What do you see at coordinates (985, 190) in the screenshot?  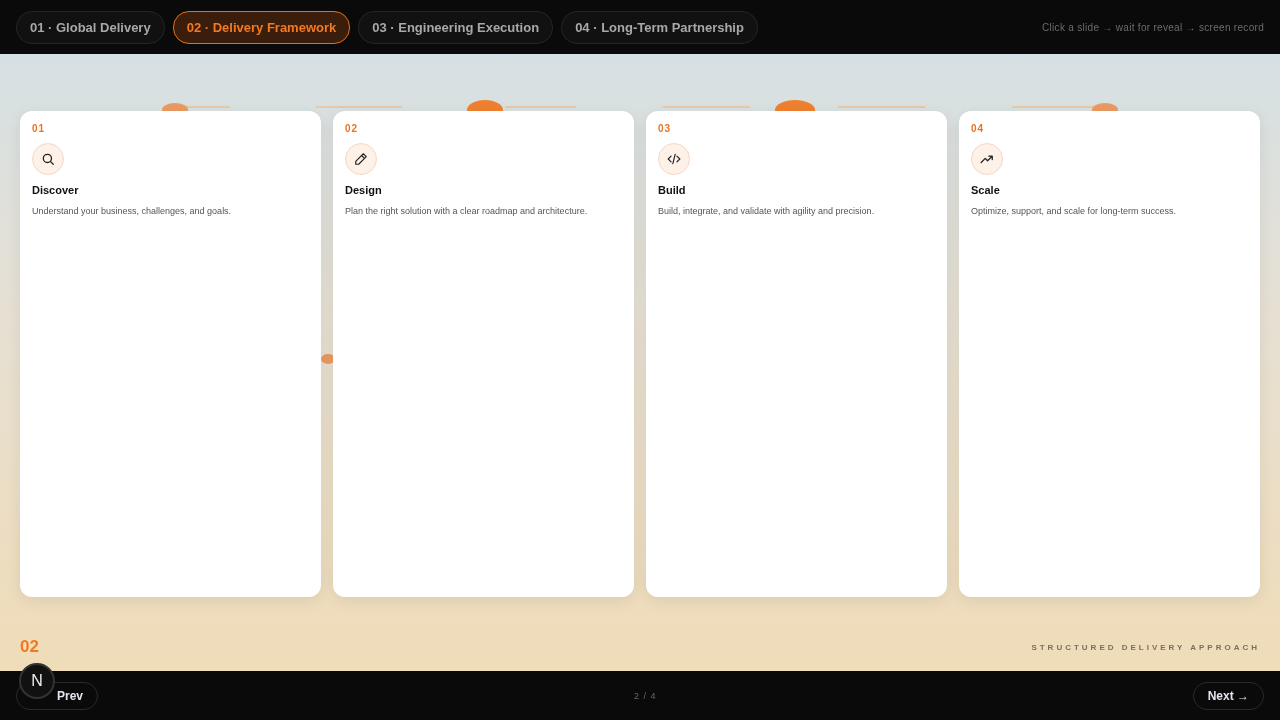 I see `step-title: Scale` at bounding box center [985, 190].